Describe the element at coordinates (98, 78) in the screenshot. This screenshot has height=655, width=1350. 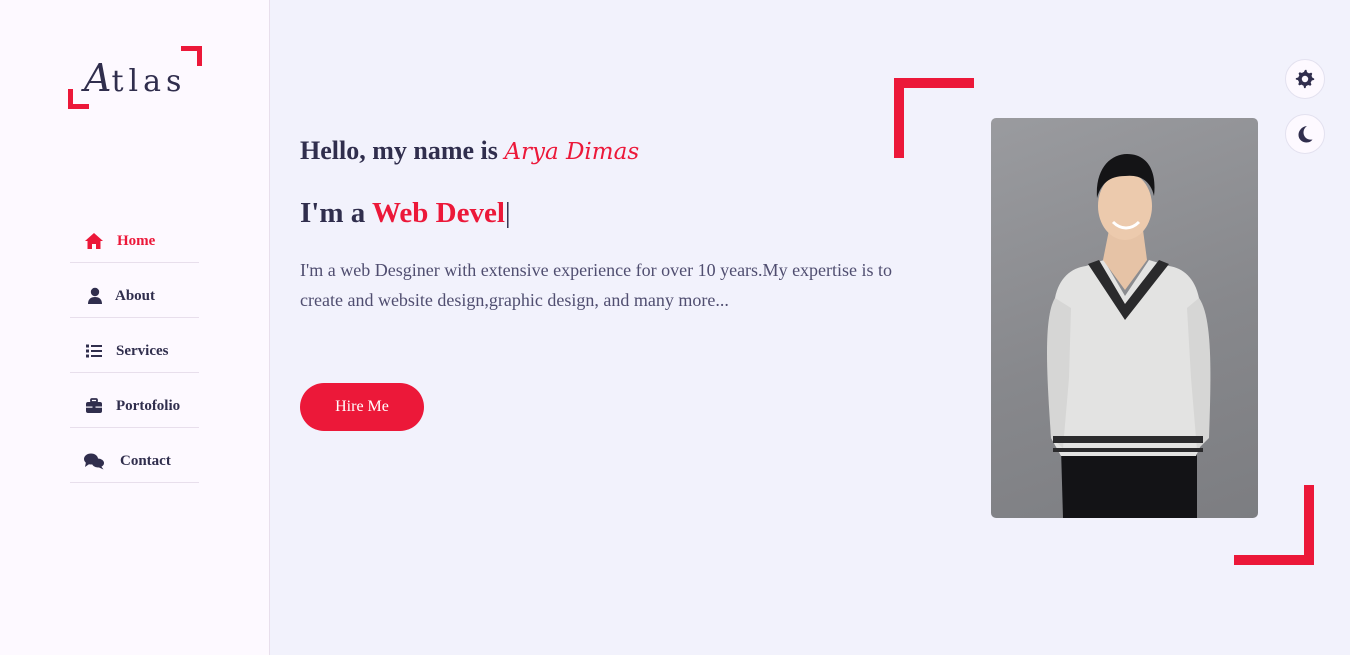
I see `logo-first-letter: A` at that location.